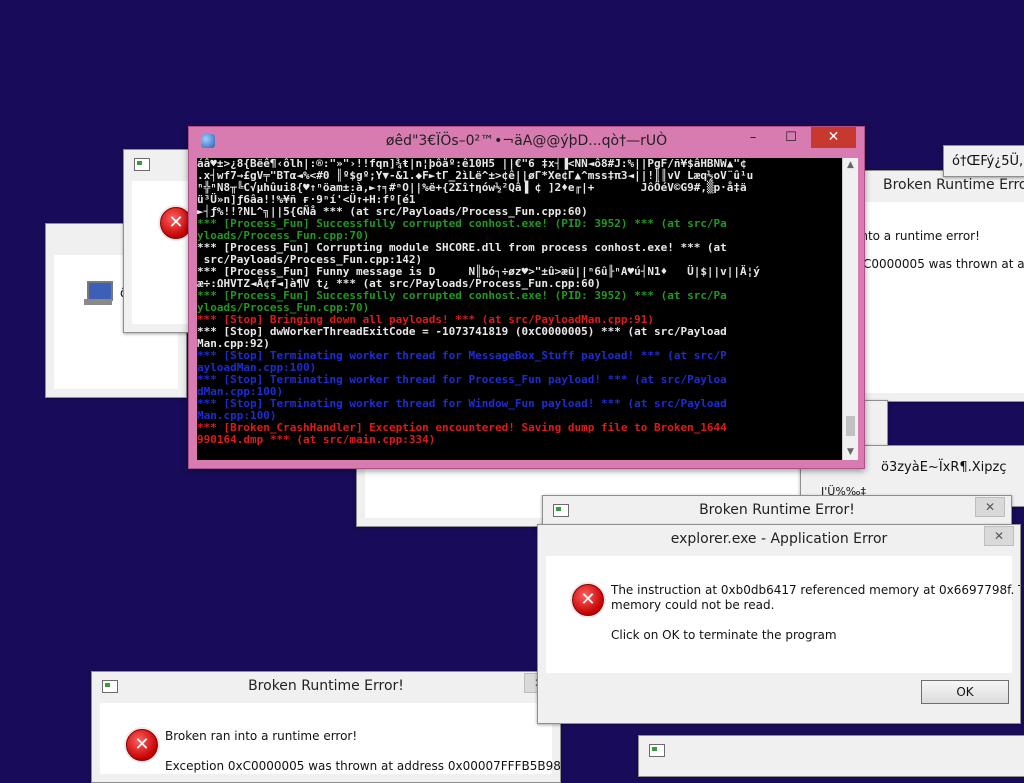 The image size is (1024, 783). What do you see at coordinates (850, 309) in the screenshot?
I see `console-scrollbar: ▲ ▼` at bounding box center [850, 309].